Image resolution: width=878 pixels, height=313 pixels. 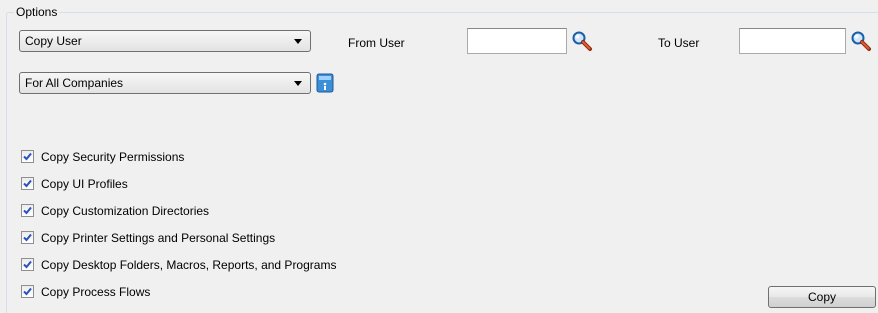 I want to click on info-icon, so click(x=325, y=83).